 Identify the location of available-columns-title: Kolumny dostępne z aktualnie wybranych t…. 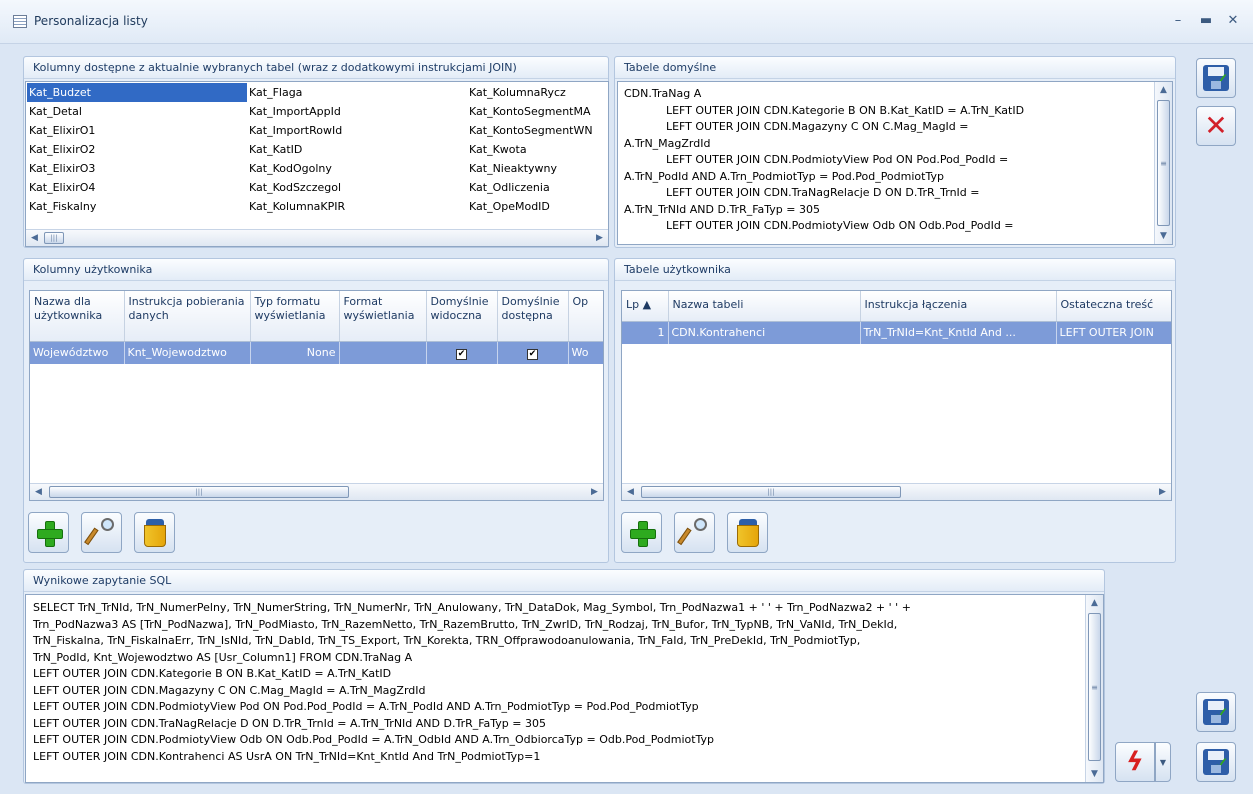
(316, 68).